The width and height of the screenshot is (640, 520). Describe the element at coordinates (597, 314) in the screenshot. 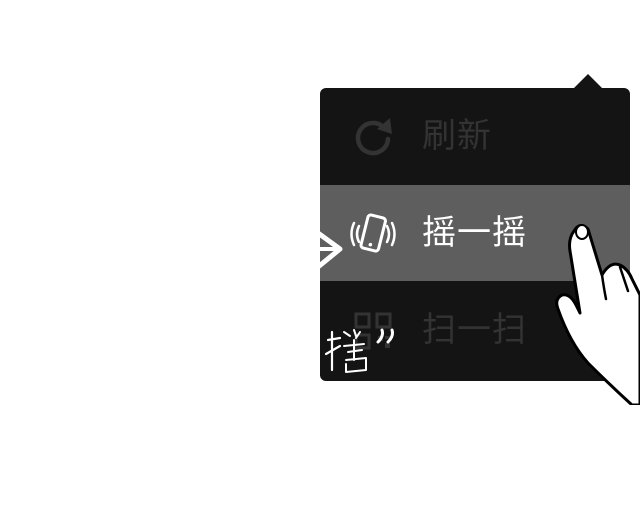

I see `pointing-hand-icon` at that location.